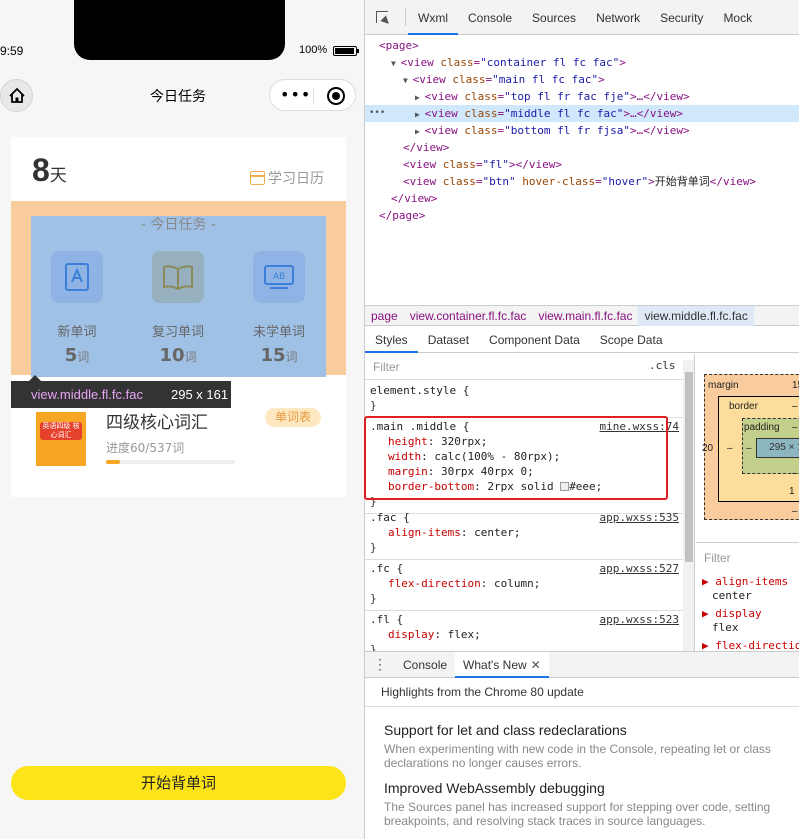 The width and height of the screenshot is (799, 839). What do you see at coordinates (585, 316) in the screenshot?
I see `breadcrumb-item: view.main.fl.fc.fac` at bounding box center [585, 316].